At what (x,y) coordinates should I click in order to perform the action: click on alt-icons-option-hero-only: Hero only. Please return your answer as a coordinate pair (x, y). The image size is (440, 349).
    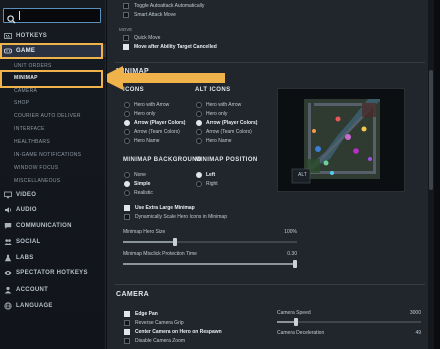
    Looking at the image, I should click on (211, 114).